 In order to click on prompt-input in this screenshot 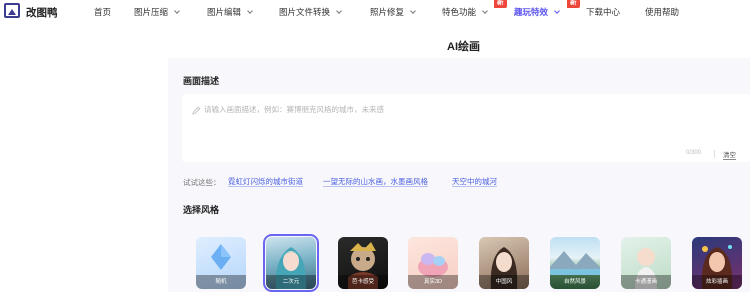, I will do `click(464, 109)`.